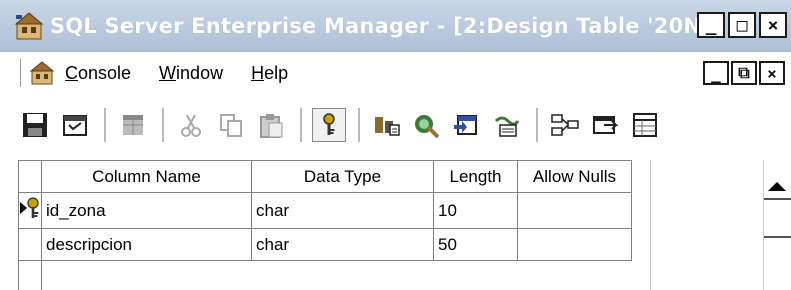 The width and height of the screenshot is (791, 290). I want to click on scrollbar-divider, so click(777, 199).